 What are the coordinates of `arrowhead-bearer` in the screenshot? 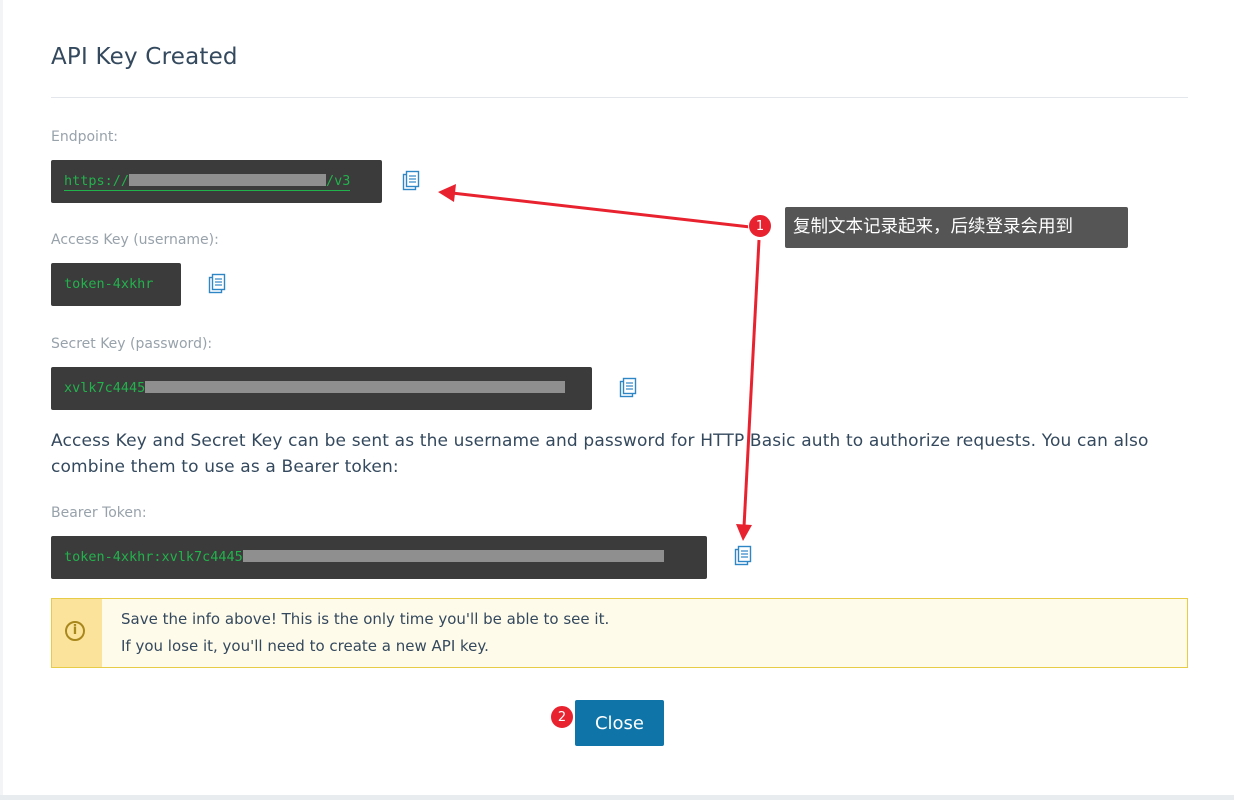 It's located at (744, 532).